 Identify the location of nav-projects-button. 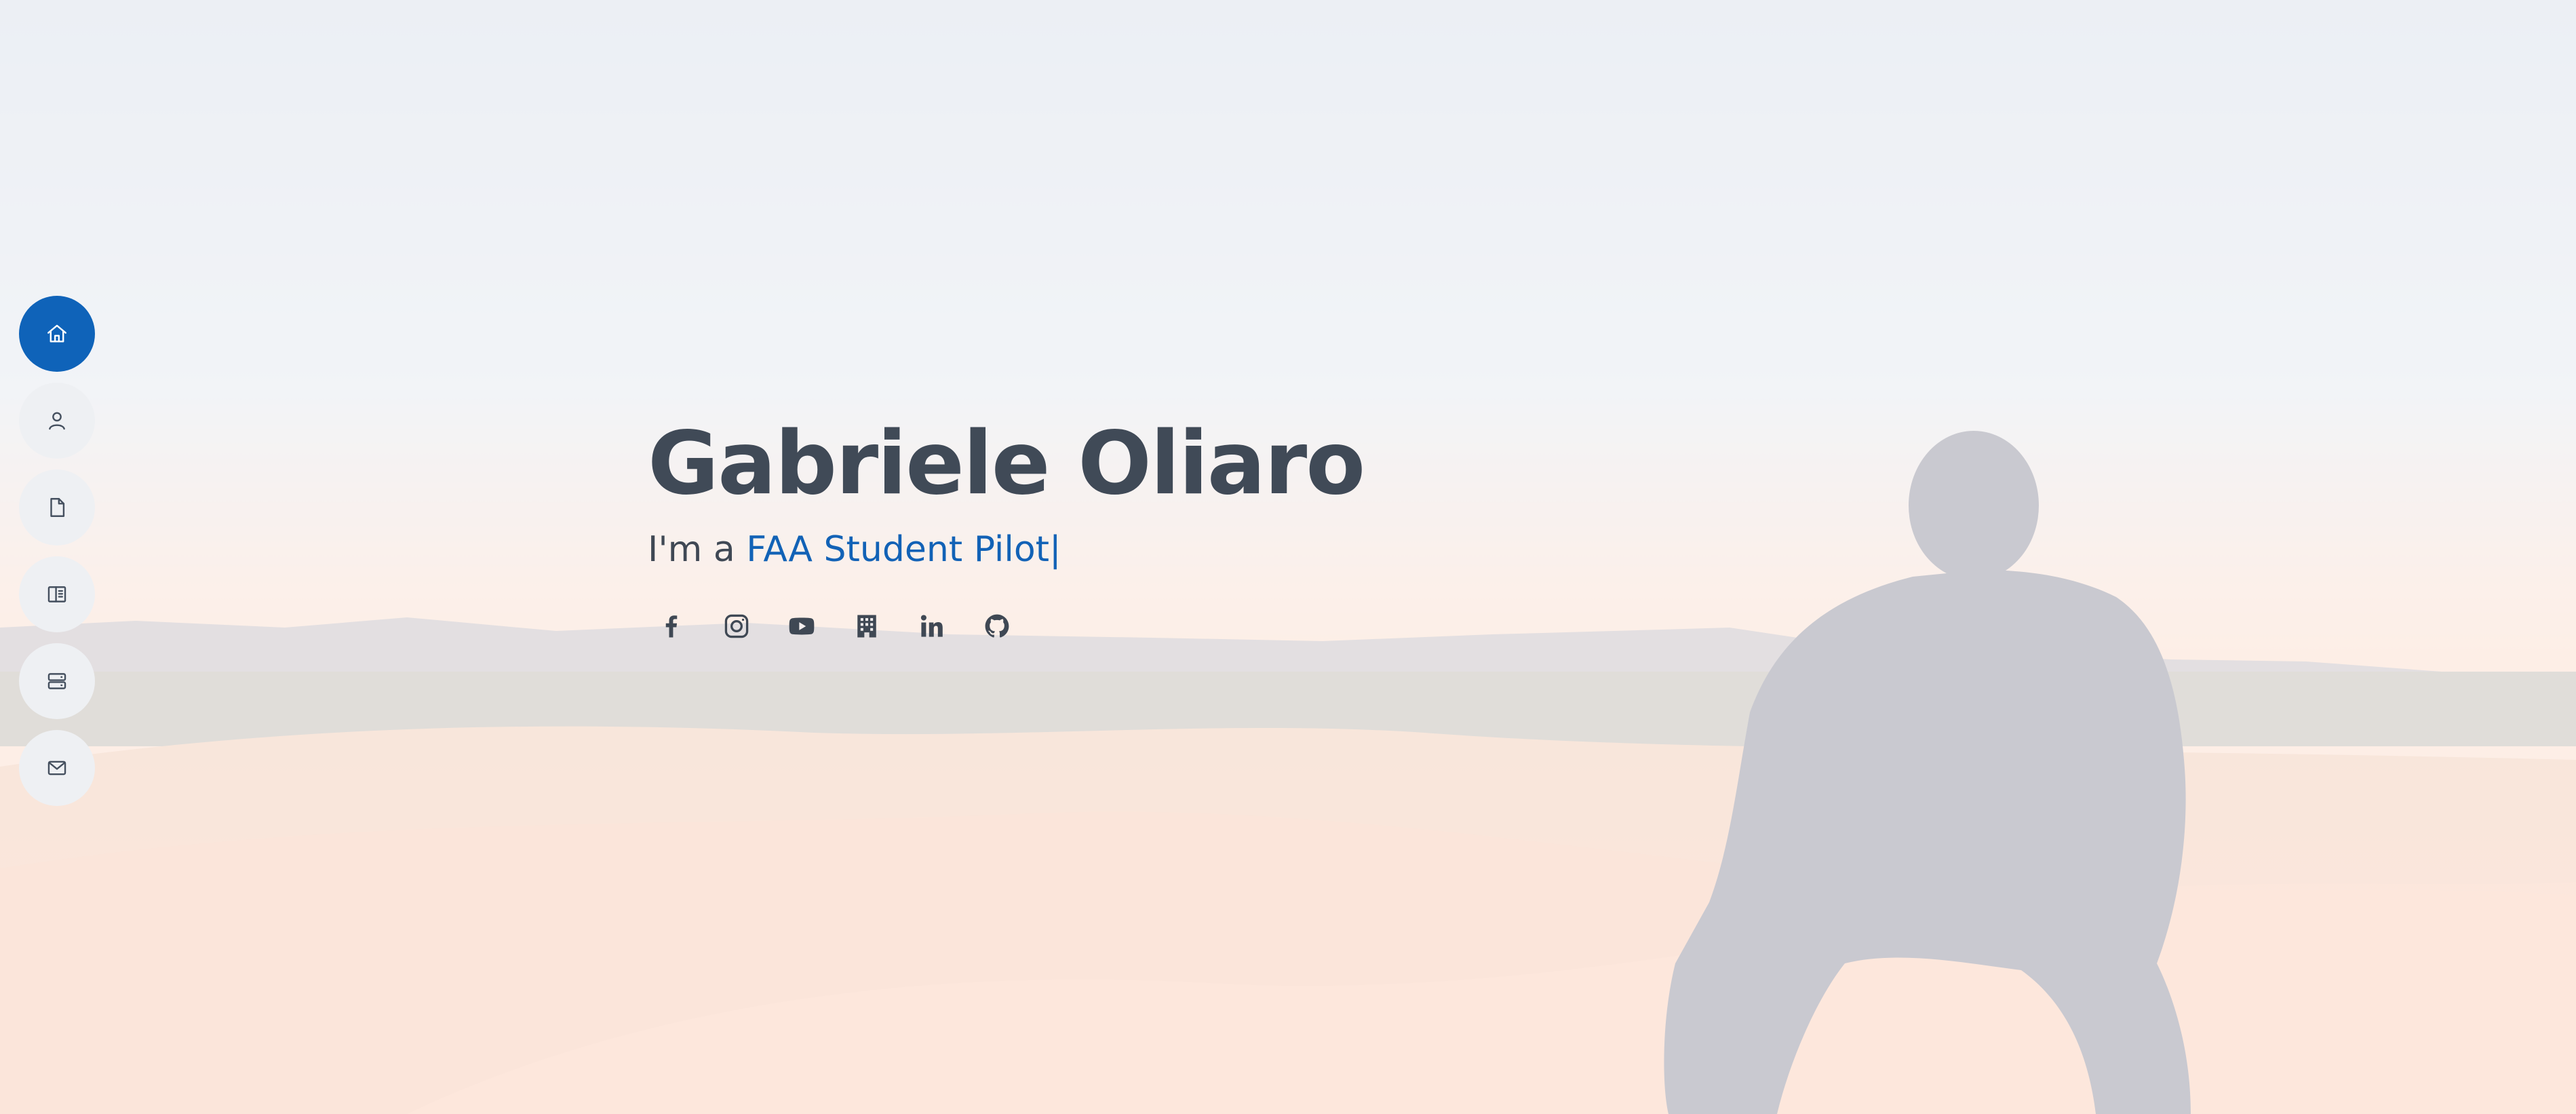
(57, 681).